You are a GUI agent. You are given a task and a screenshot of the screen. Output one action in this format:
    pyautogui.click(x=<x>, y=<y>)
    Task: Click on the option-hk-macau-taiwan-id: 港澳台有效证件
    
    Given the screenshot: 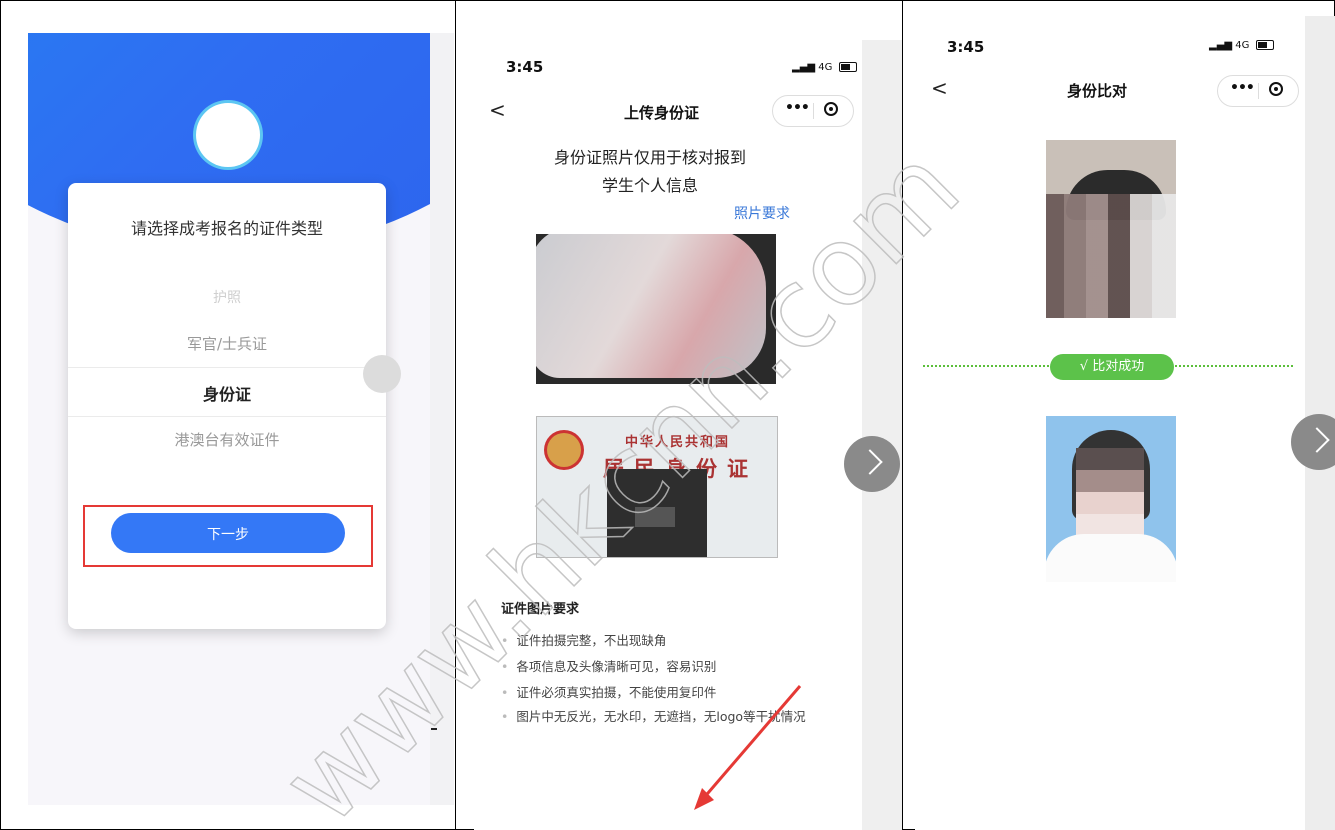 What is the action you would take?
    pyautogui.click(x=227, y=439)
    